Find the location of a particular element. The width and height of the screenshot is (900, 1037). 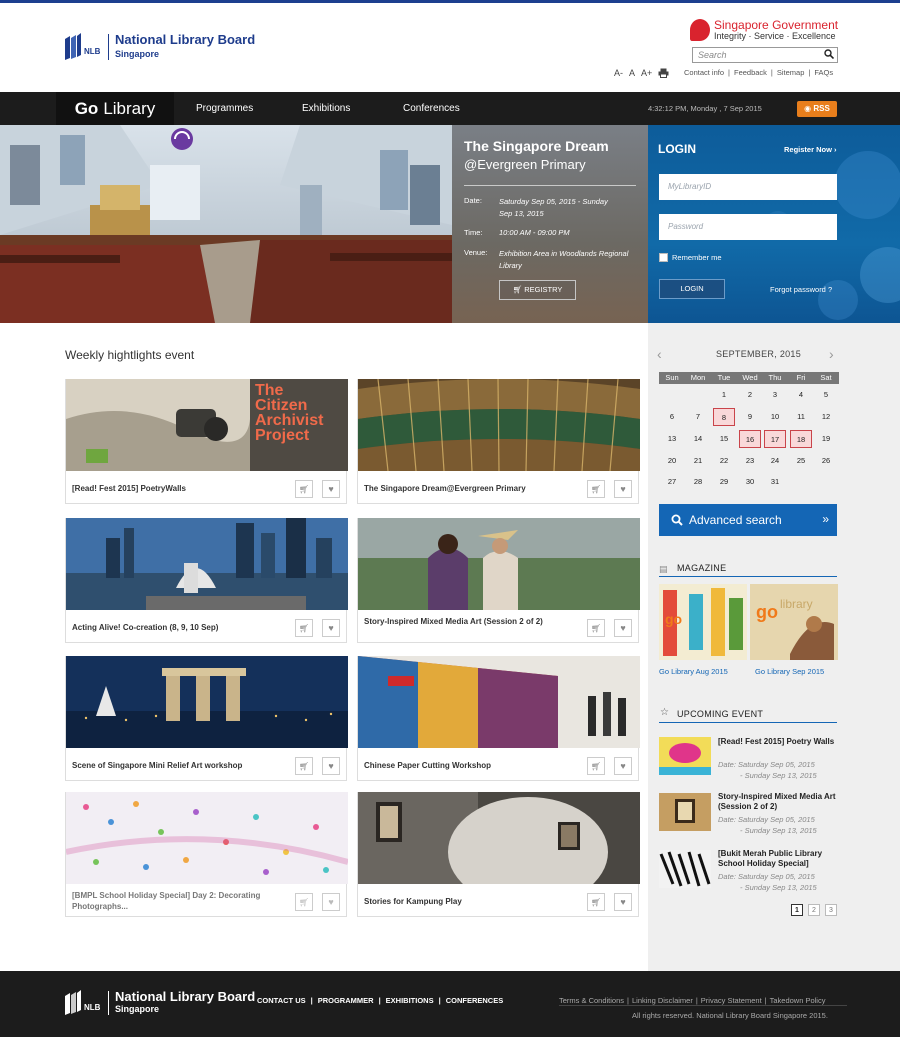

event-caption: [Read! Fest 2015] PoetryWalls is located at coordinates (177, 488).